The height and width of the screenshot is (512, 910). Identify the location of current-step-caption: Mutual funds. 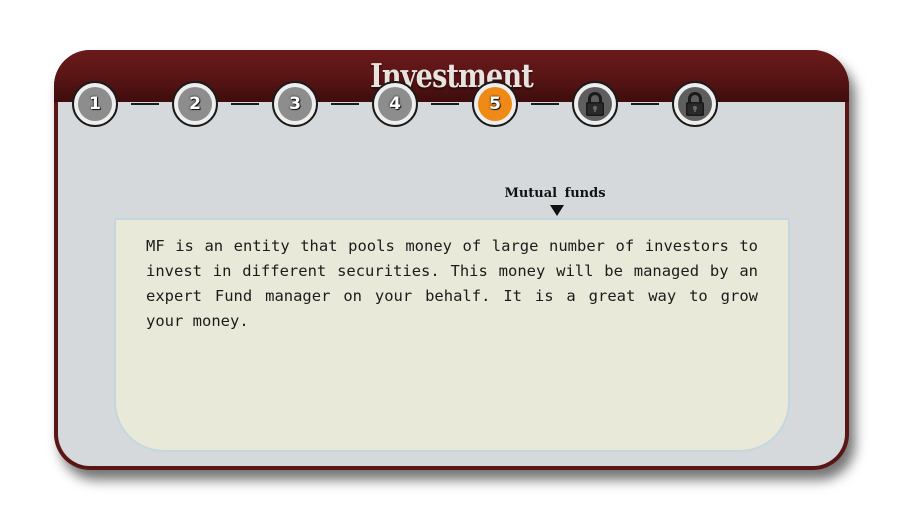
(555, 193).